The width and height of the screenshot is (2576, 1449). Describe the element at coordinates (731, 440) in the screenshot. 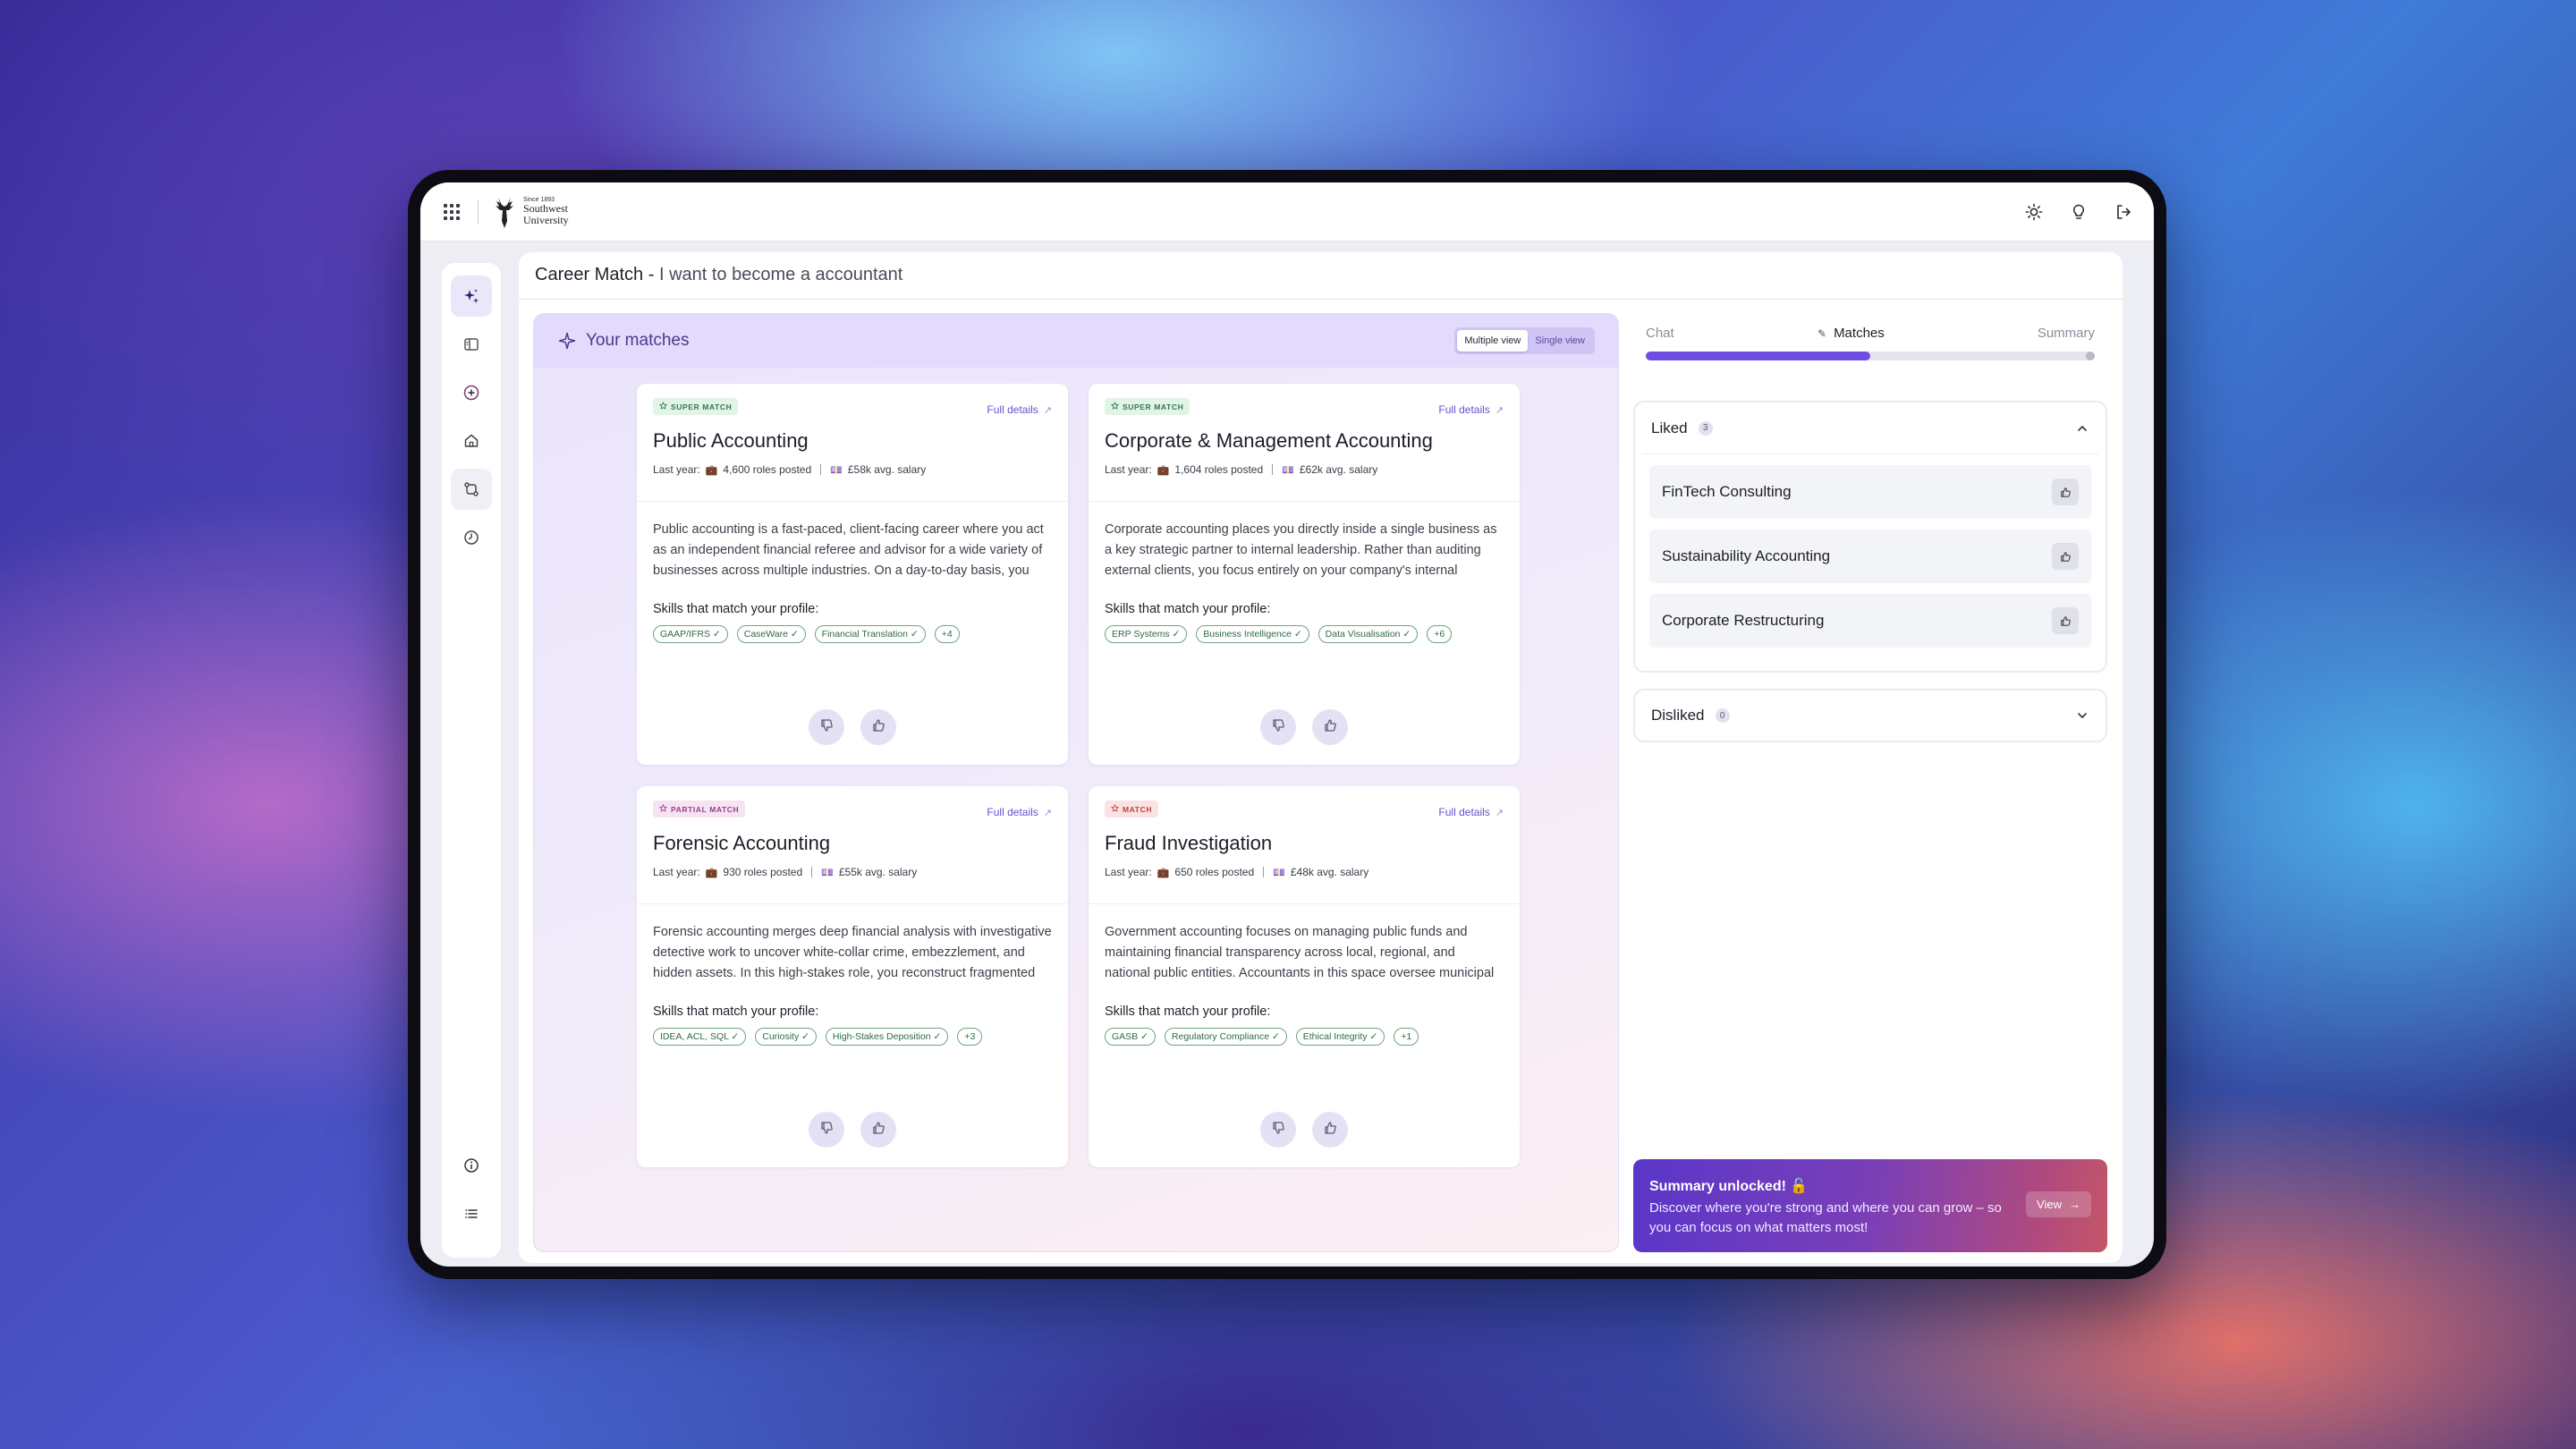

I see `career-title: Public Accounting` at that location.